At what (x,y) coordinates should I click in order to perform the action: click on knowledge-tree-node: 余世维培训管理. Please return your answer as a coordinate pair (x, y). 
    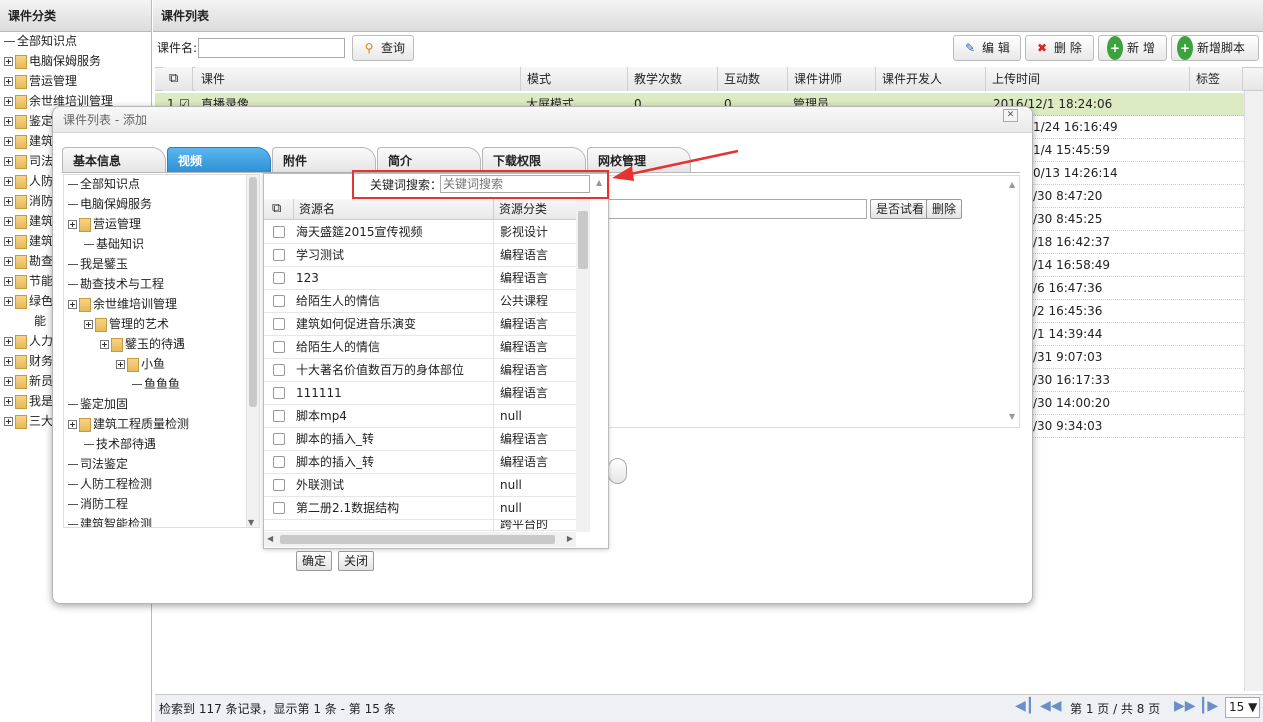
    Looking at the image, I should click on (122, 304).